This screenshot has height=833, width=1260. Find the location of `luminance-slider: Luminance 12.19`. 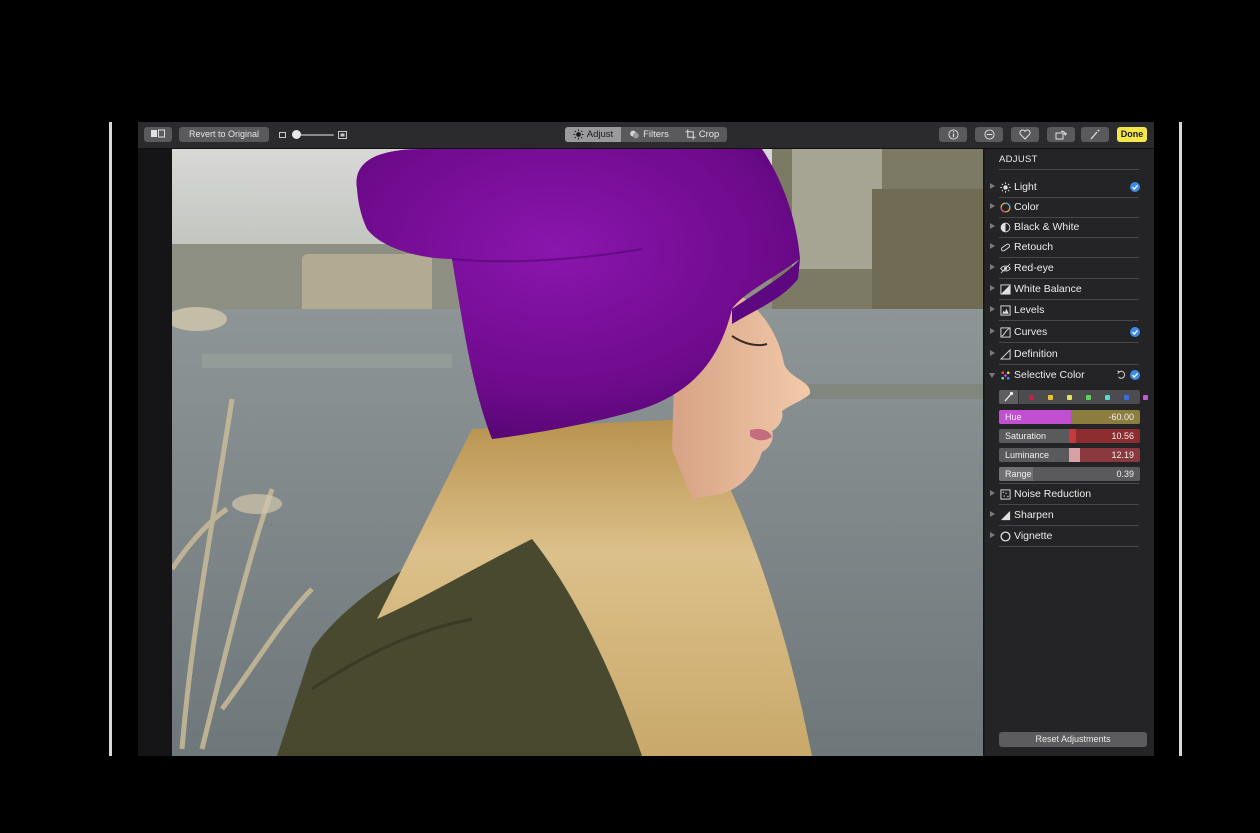

luminance-slider: Luminance 12.19 is located at coordinates (1069, 455).